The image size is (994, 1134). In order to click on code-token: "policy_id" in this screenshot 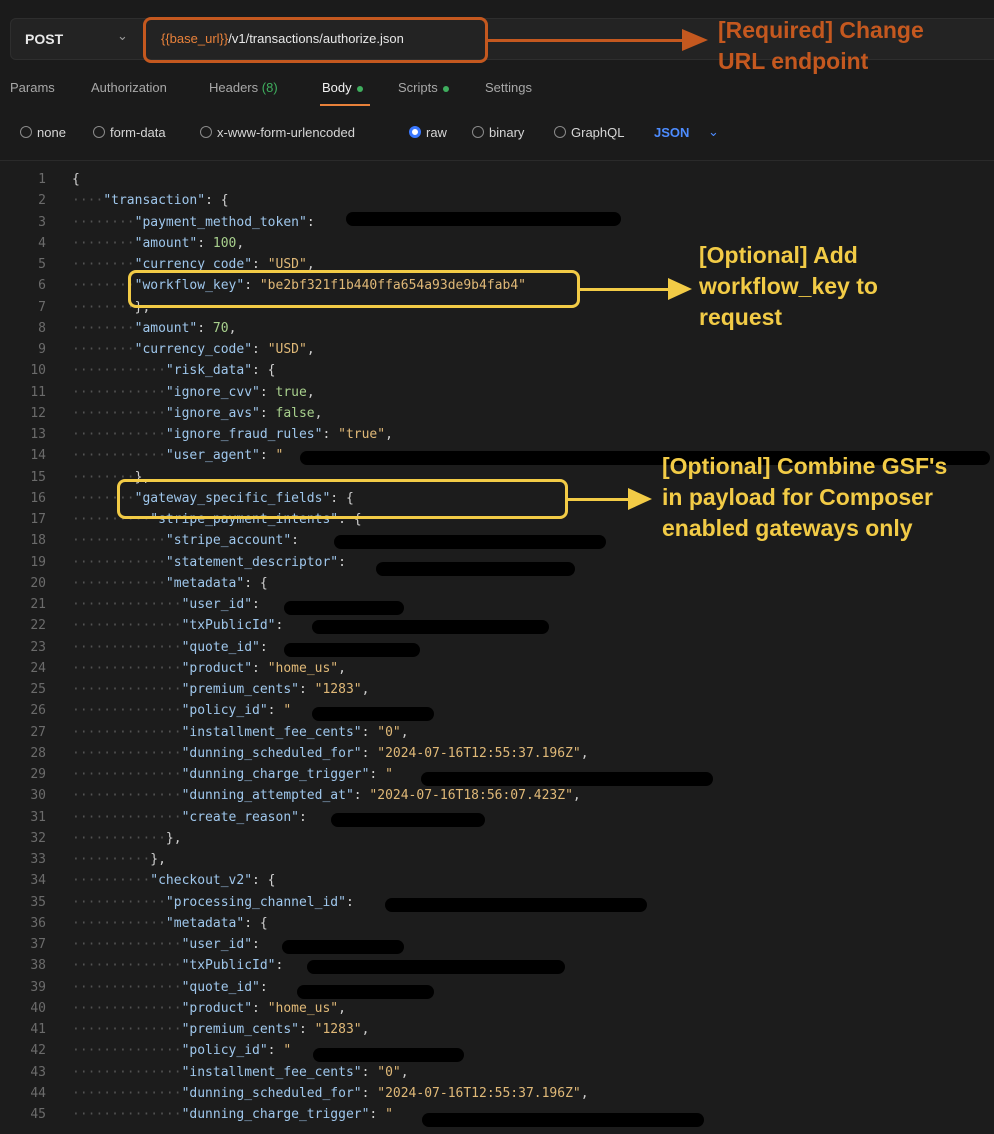, I will do `click(224, 1051)`.